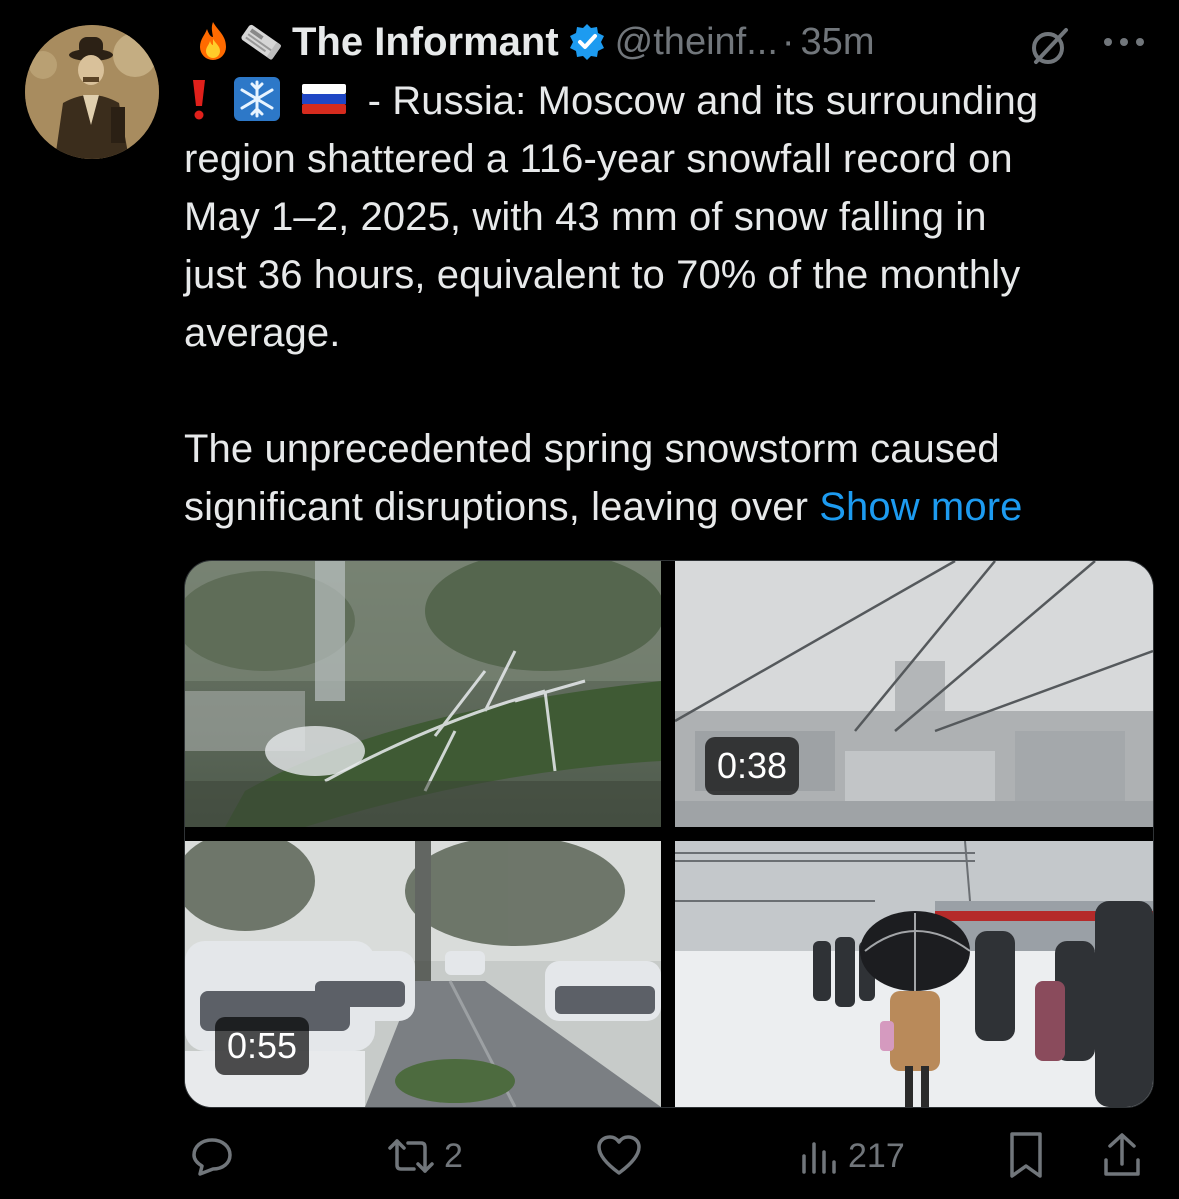  What do you see at coordinates (324, 99) in the screenshot?
I see `russia-flag-emoji` at bounding box center [324, 99].